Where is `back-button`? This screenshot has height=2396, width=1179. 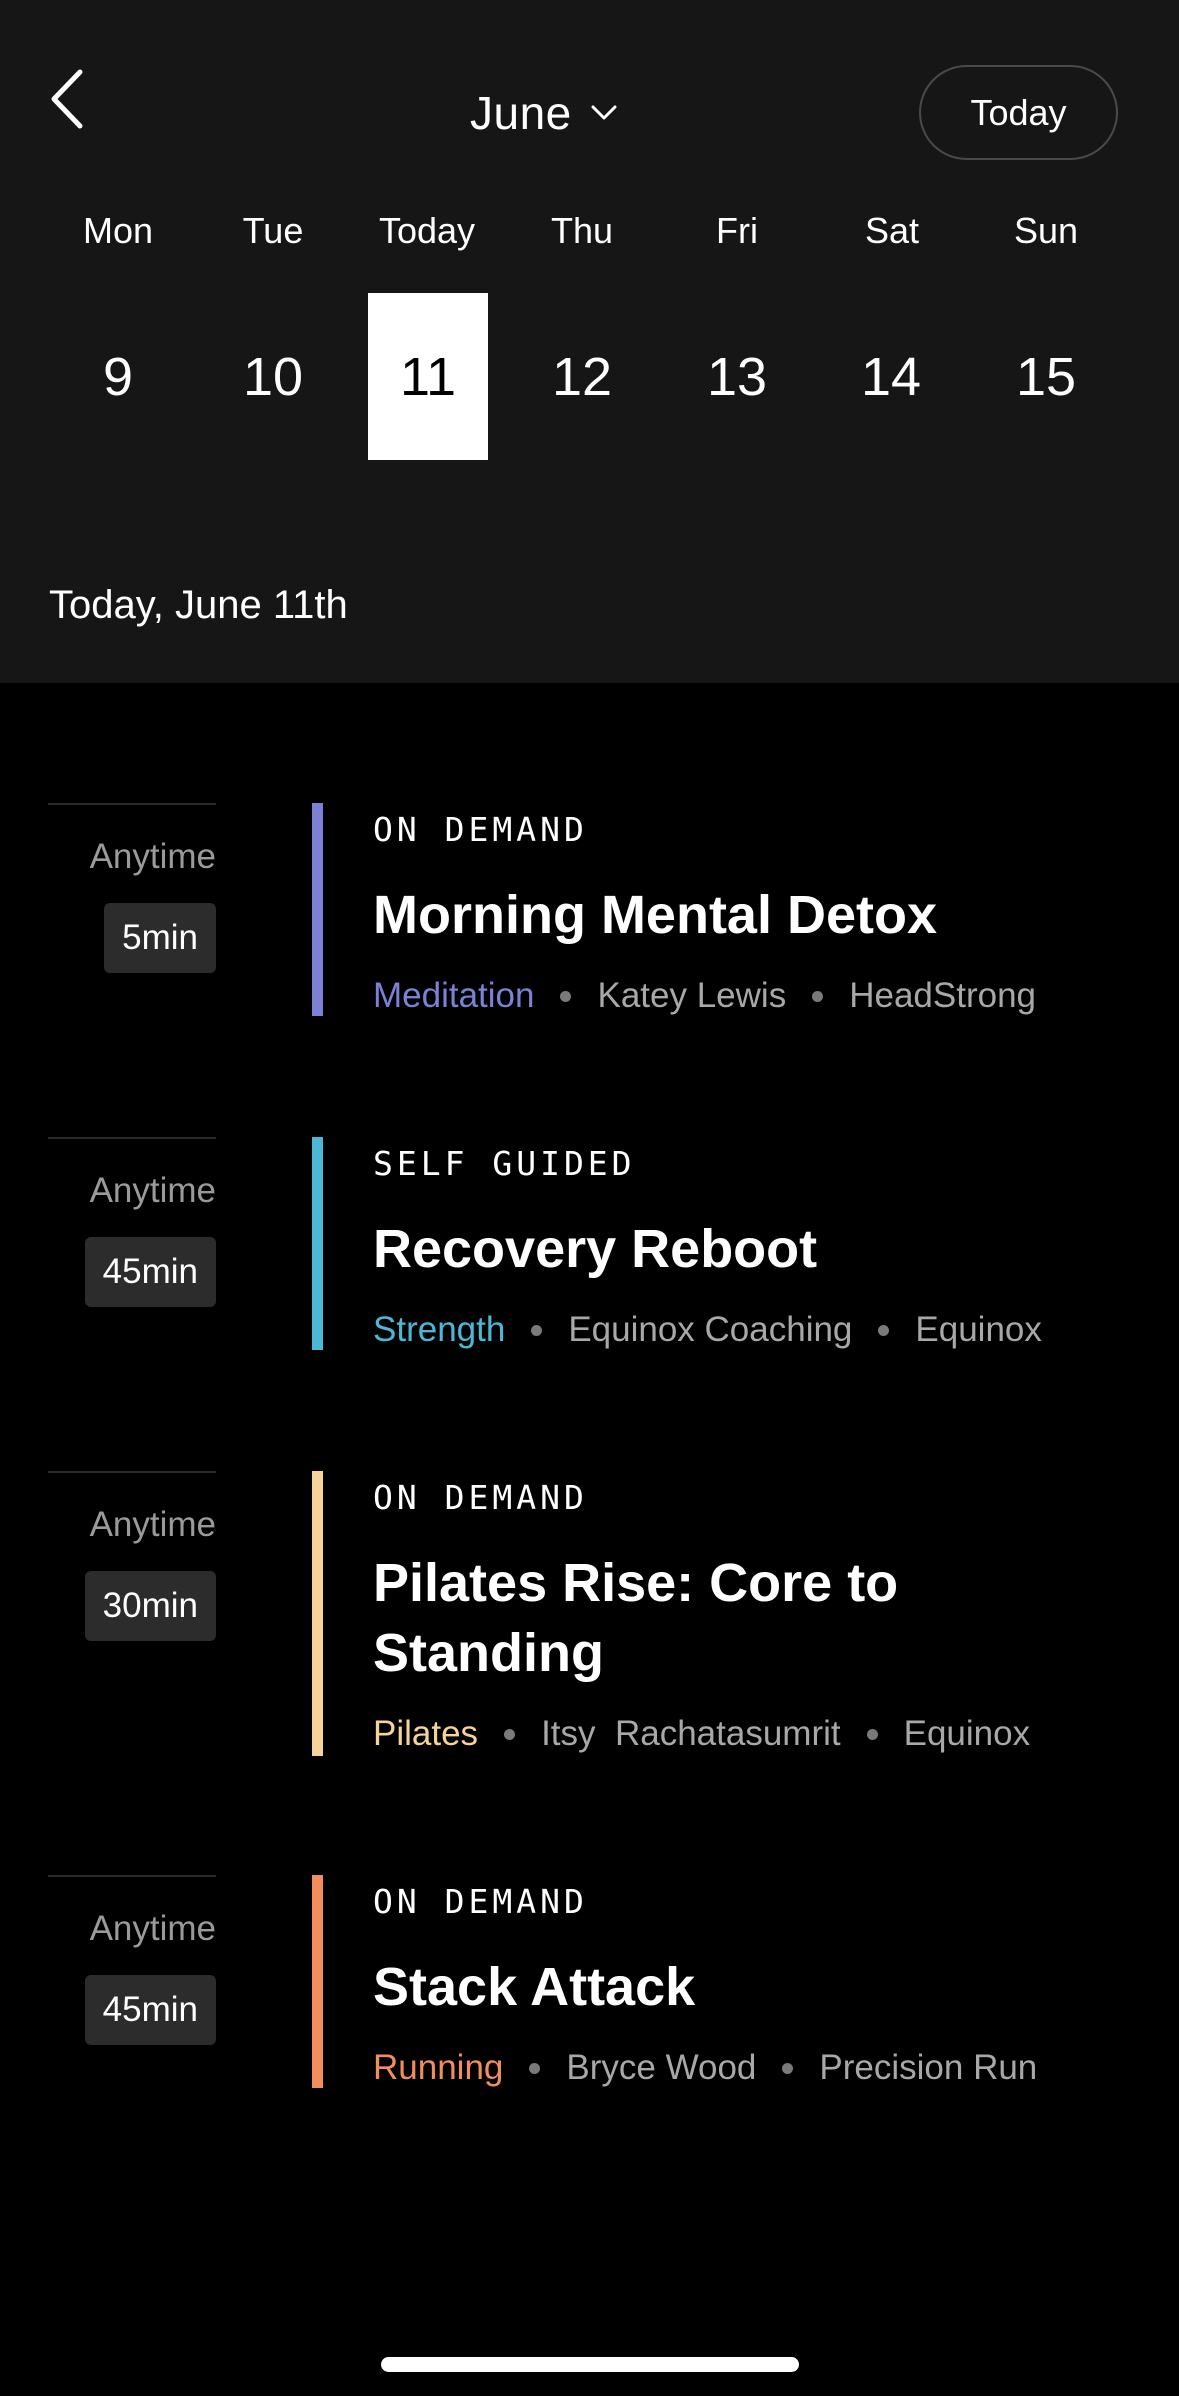 back-button is located at coordinates (78, 104).